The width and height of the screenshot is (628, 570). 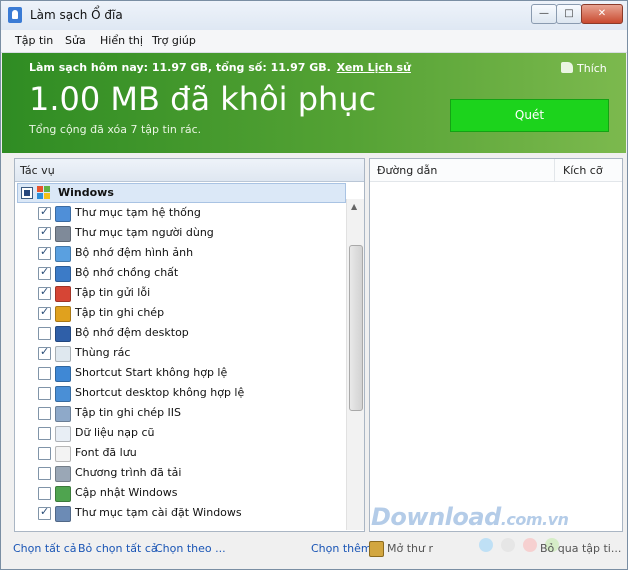 I want to click on column-path: Đường dẫn, so click(x=407, y=170).